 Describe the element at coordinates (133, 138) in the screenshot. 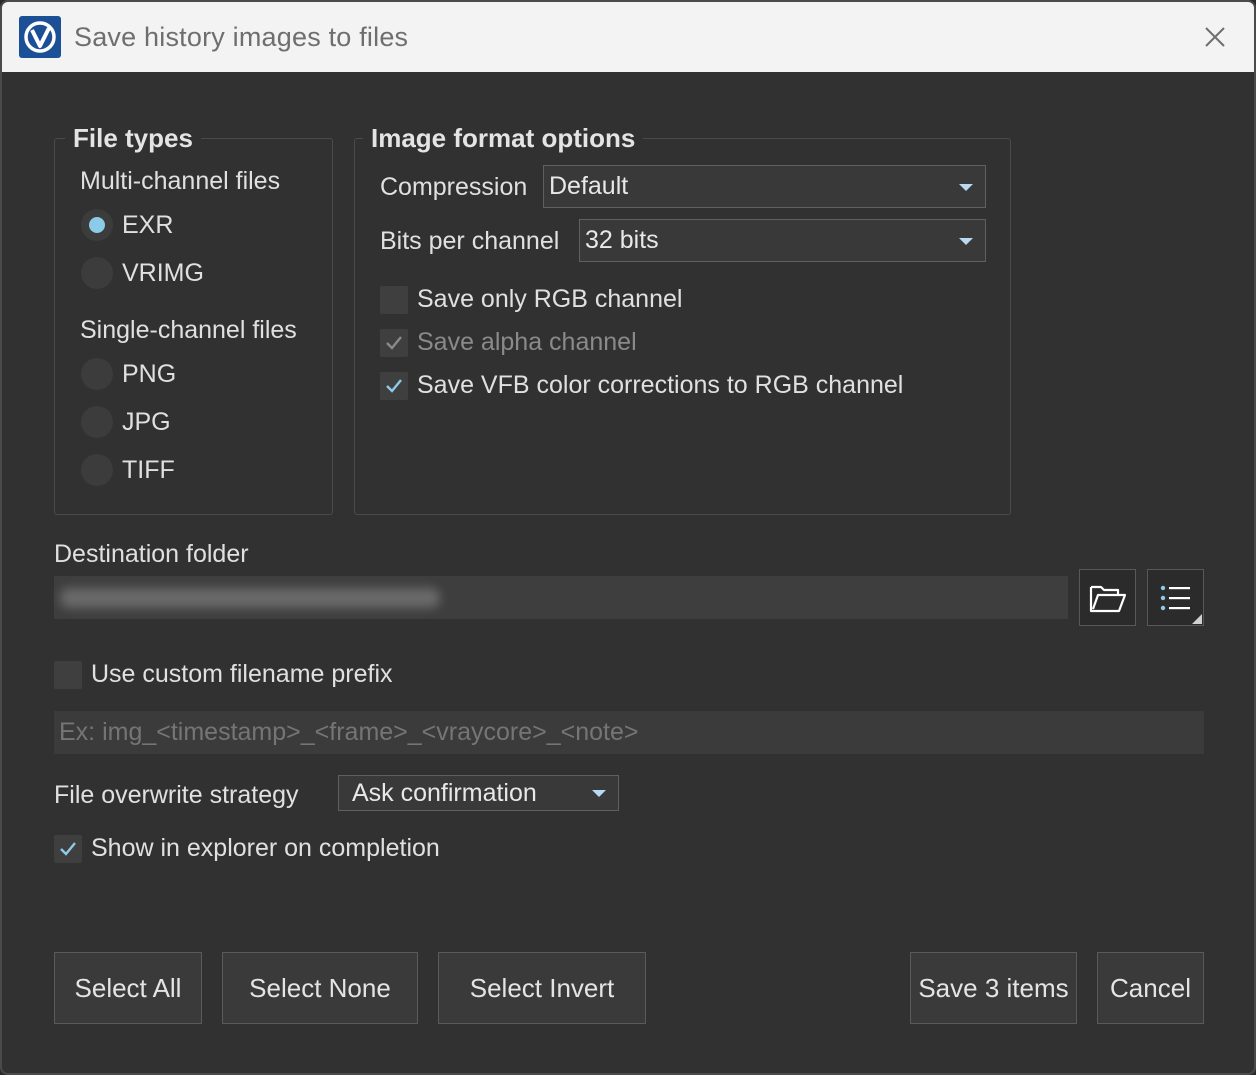

I see `file-types-title: File types` at that location.